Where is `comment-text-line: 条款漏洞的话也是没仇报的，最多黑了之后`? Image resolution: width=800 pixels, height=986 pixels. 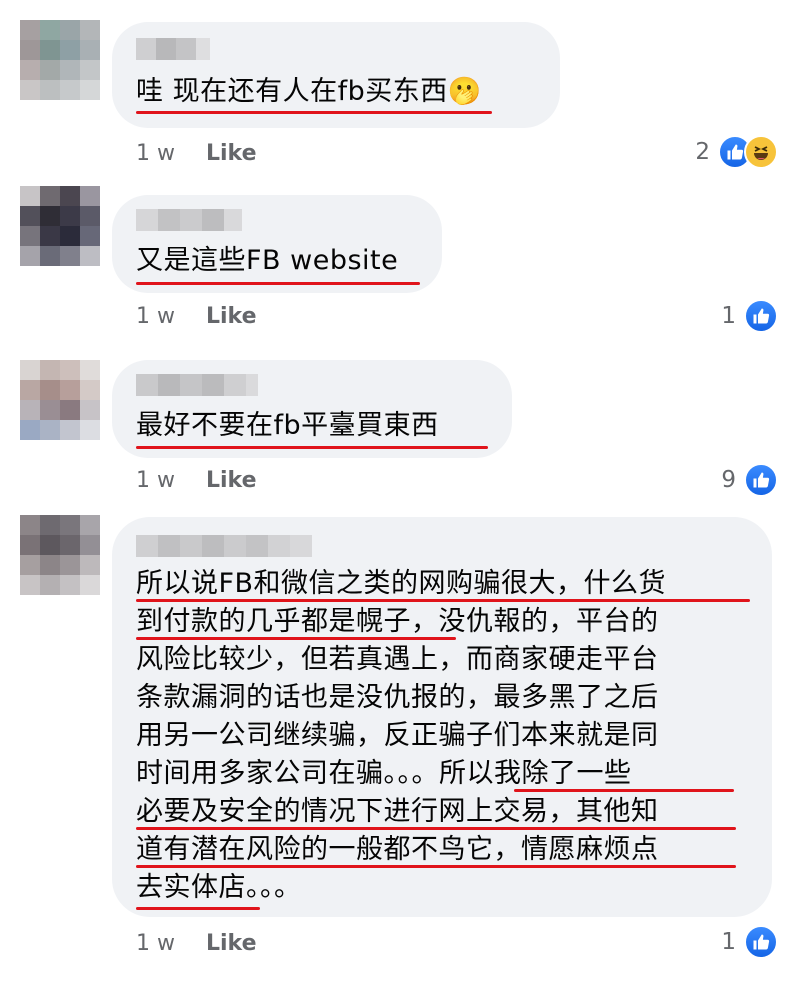 comment-text-line: 条款漏洞的话也是没仇报的，最多黑了之后 is located at coordinates (397, 697).